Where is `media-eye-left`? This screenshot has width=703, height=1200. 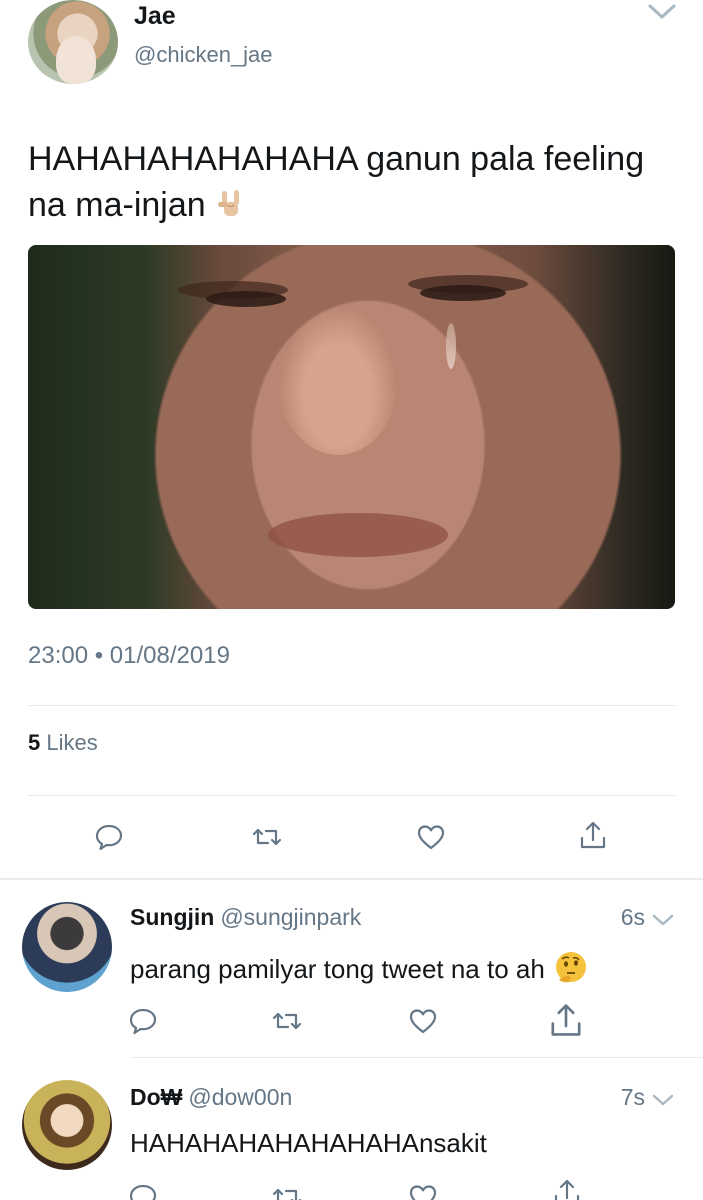 media-eye-left is located at coordinates (246, 299).